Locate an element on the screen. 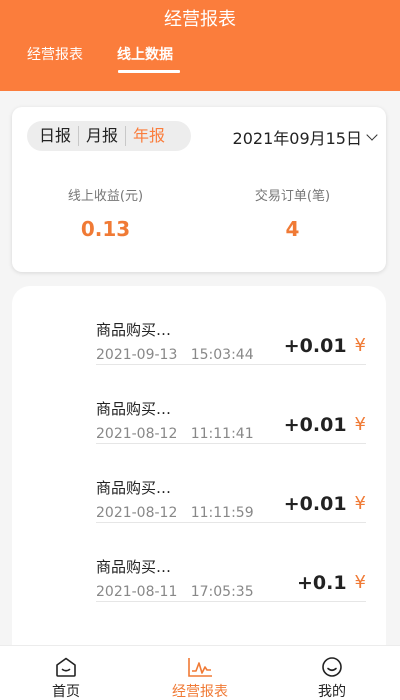  nav-business-report: 经营报表 is located at coordinates (200, 673).